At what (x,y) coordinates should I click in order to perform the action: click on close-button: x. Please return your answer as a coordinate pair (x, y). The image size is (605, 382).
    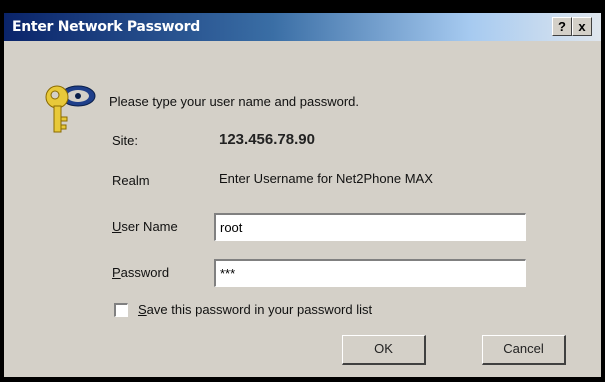
    Looking at the image, I should click on (582, 26).